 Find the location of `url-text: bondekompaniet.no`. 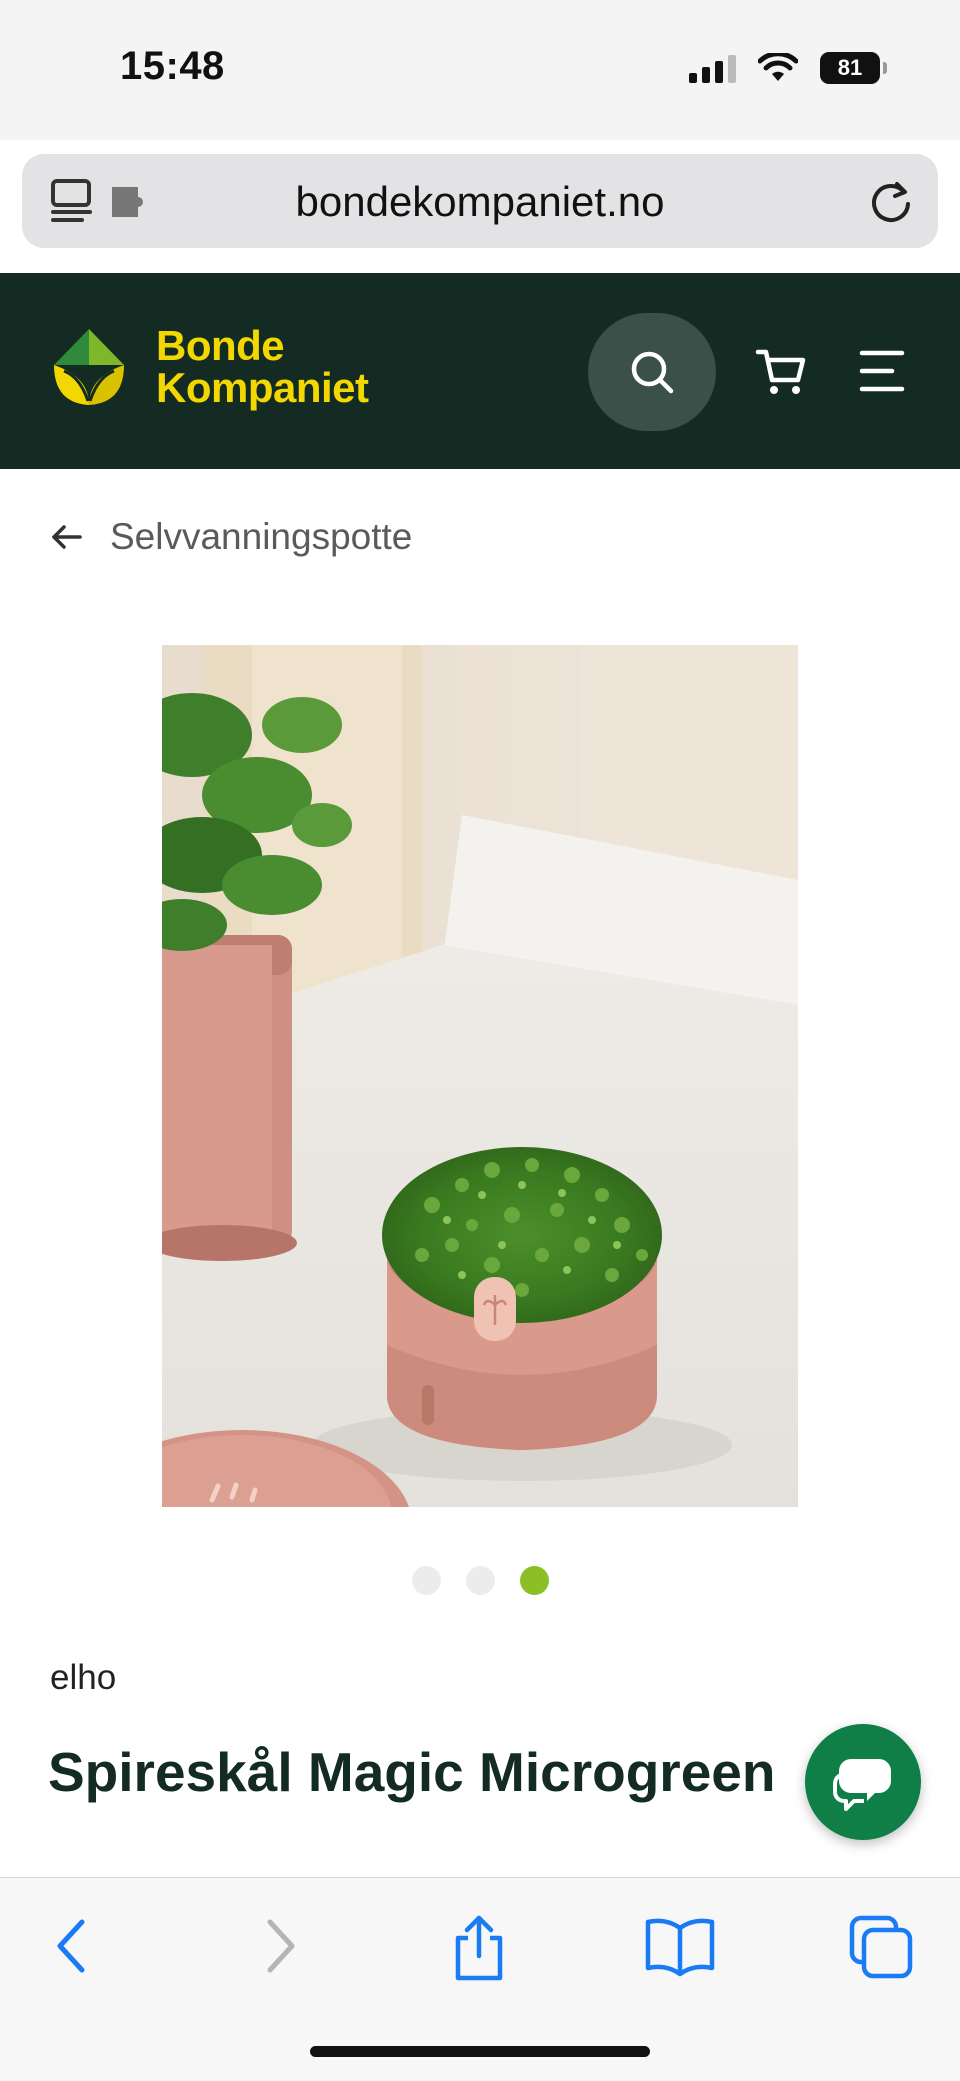

url-text: bondekompaniet.no is located at coordinates (480, 202).